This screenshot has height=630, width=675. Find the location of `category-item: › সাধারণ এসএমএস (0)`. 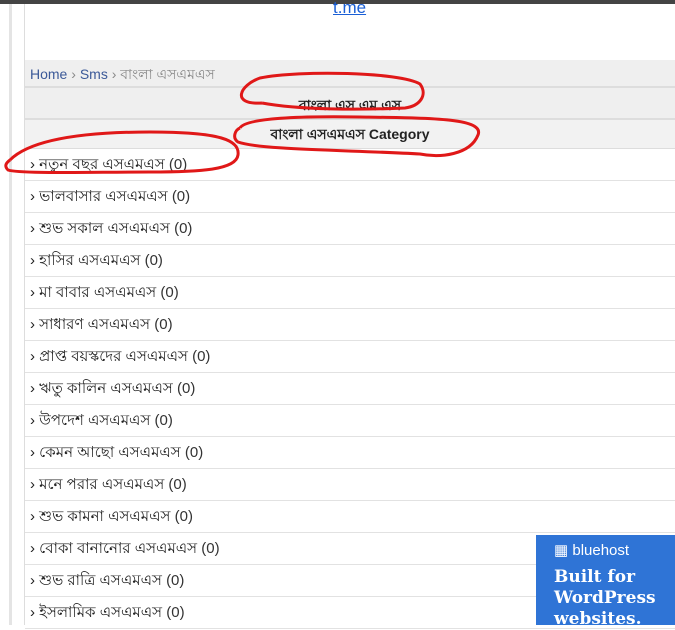

category-item: › সাধারণ এসএমএস (0) is located at coordinates (350, 325).